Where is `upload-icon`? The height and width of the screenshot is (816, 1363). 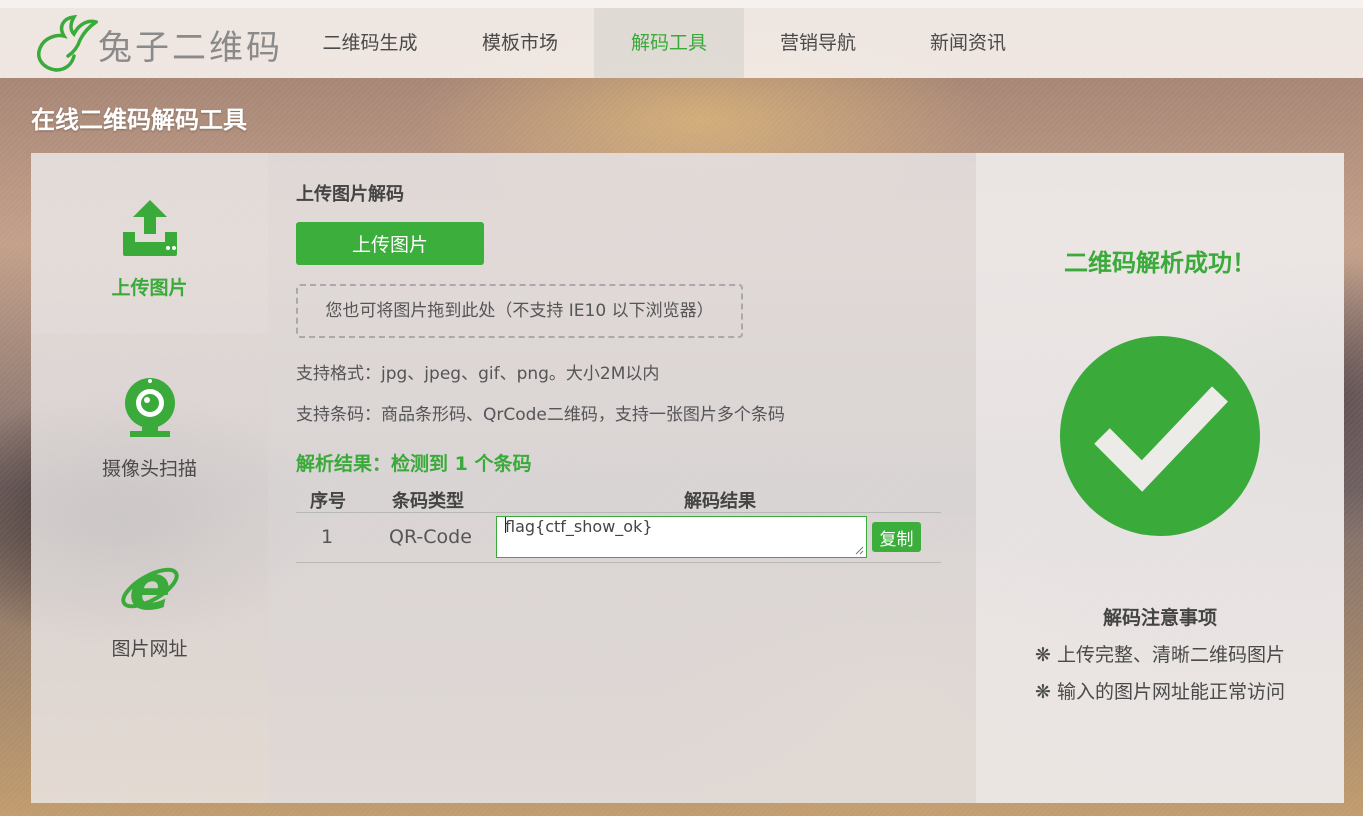
upload-icon is located at coordinates (149, 228).